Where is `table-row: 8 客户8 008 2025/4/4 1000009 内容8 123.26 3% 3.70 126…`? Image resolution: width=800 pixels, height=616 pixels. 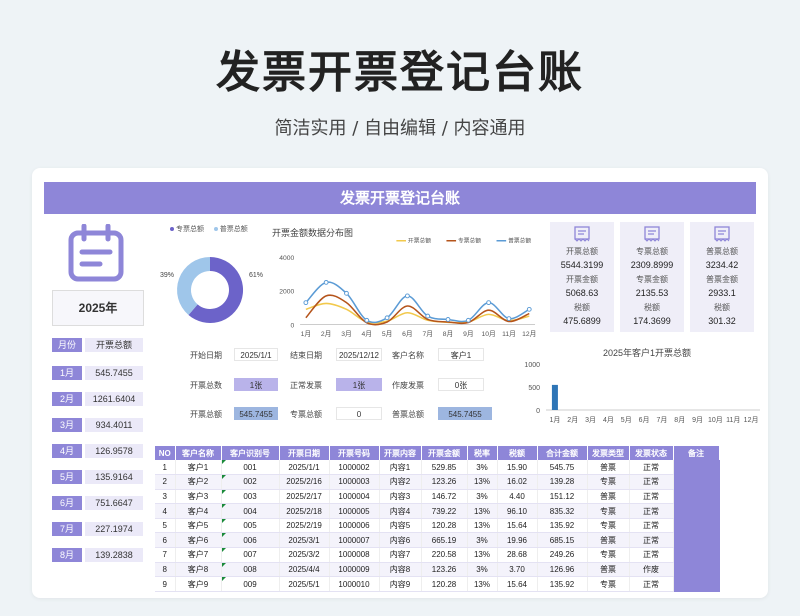 table-row: 8 客户8 008 2025/4/4 1000009 内容8 123.26 3% 3.70 126… is located at coordinates (437, 570).